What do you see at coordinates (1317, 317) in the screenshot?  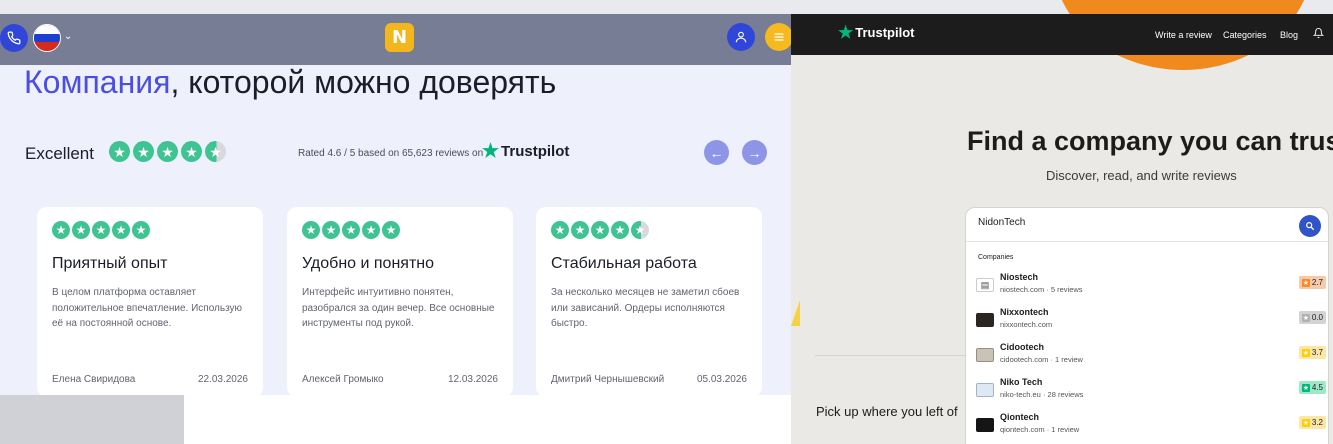 I see `rating-value: 0.0` at bounding box center [1317, 317].